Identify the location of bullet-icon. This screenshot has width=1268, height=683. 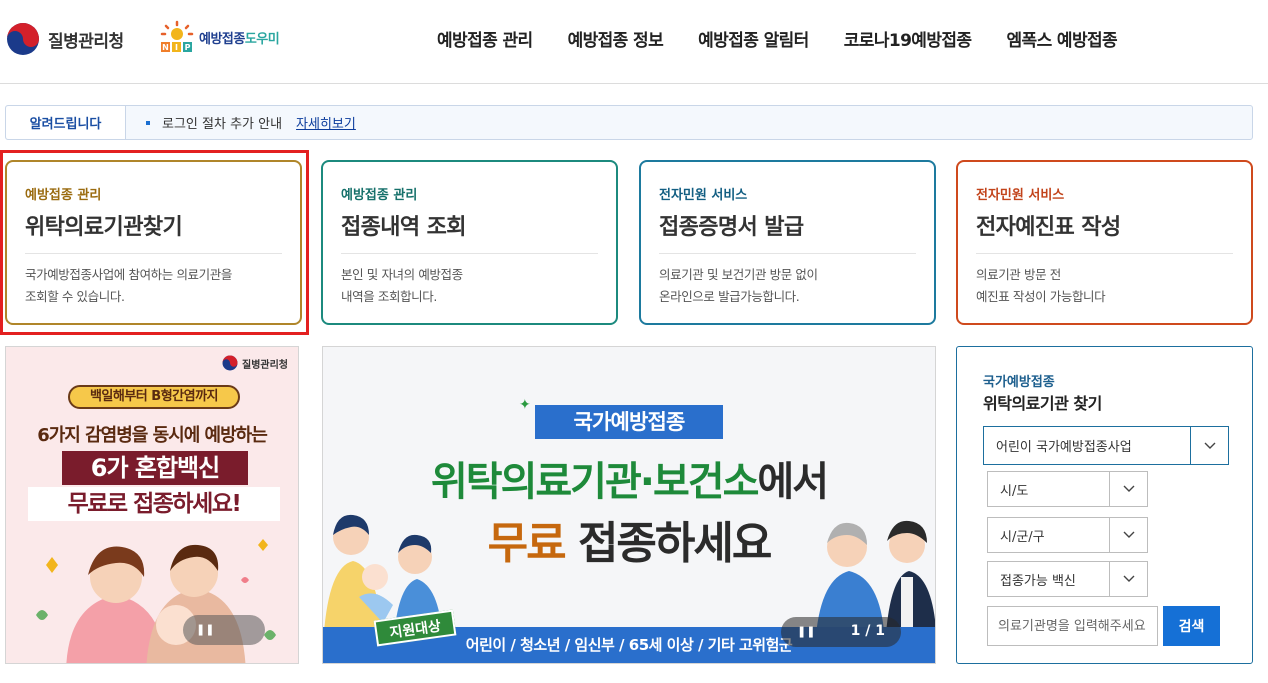
(148, 122).